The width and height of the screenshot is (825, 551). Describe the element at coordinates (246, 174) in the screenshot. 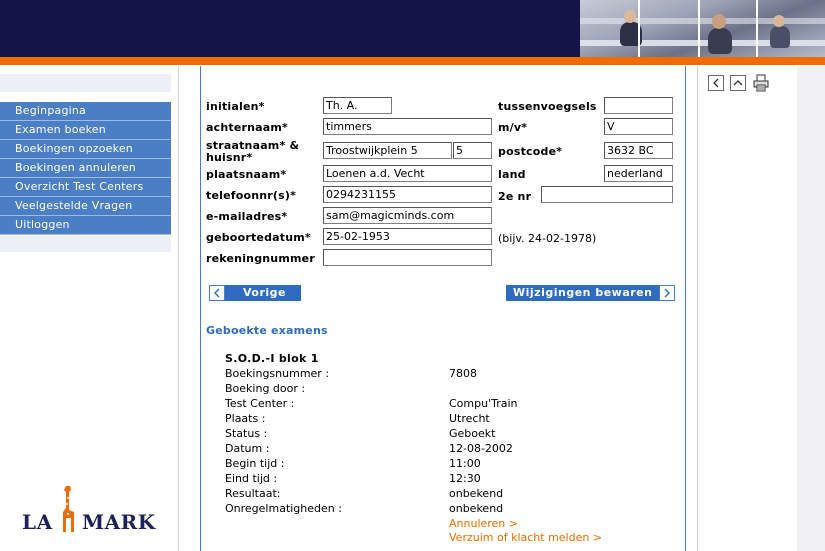

I see `plaatsnaam-label: plaatsnaam*` at that location.